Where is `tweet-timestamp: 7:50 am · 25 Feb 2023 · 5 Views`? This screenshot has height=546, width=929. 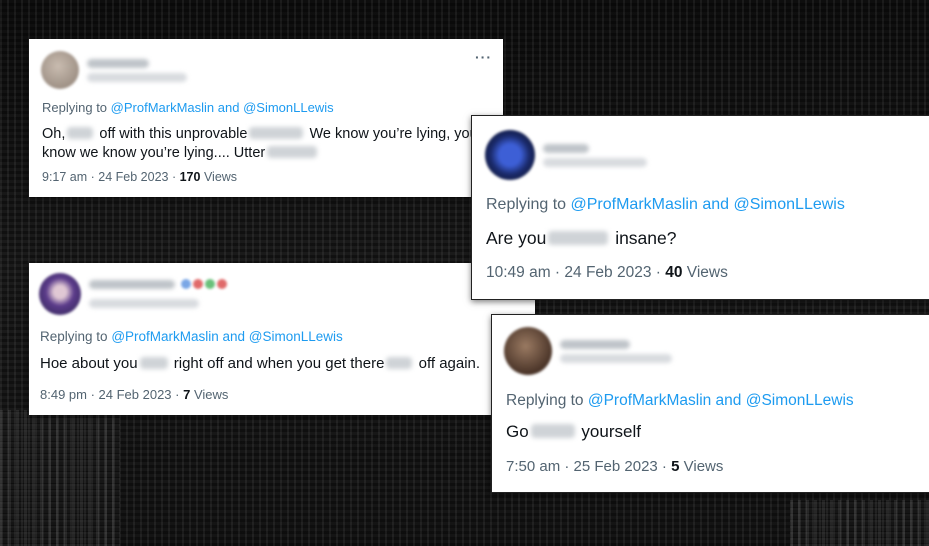
tweet-timestamp: 7:50 am · 25 Feb 2023 · 5 Views is located at coordinates (614, 466).